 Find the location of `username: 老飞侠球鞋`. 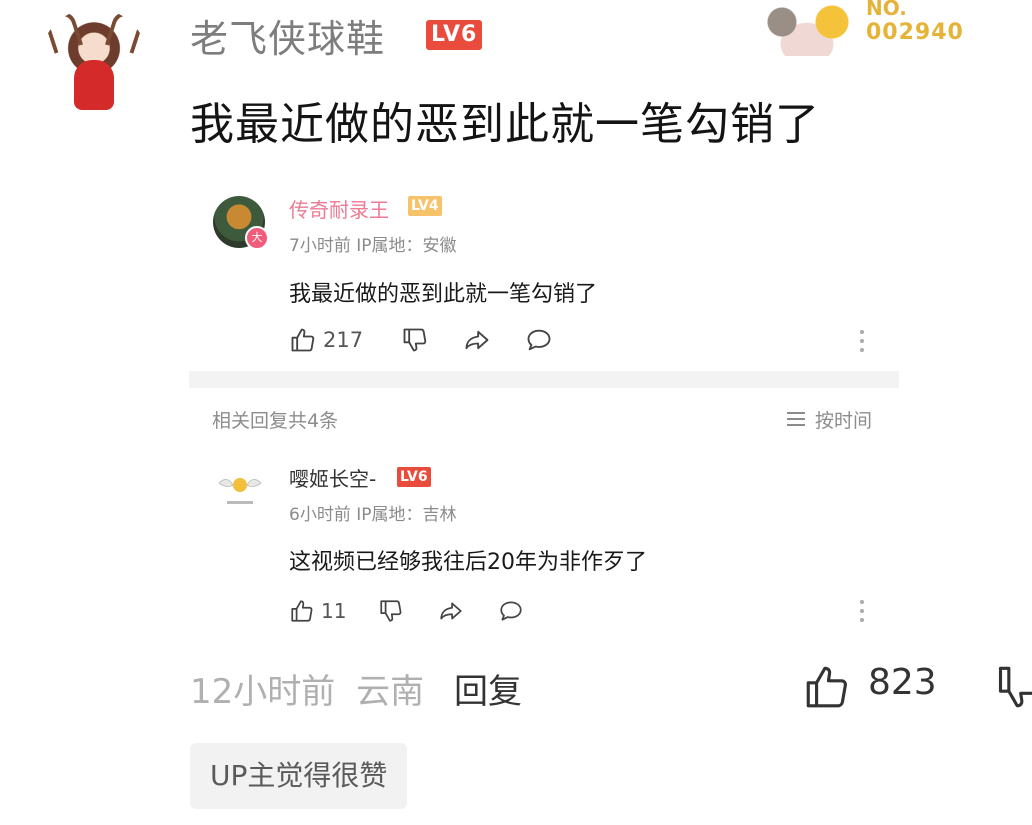

username: 老飞侠球鞋 is located at coordinates (287, 35).